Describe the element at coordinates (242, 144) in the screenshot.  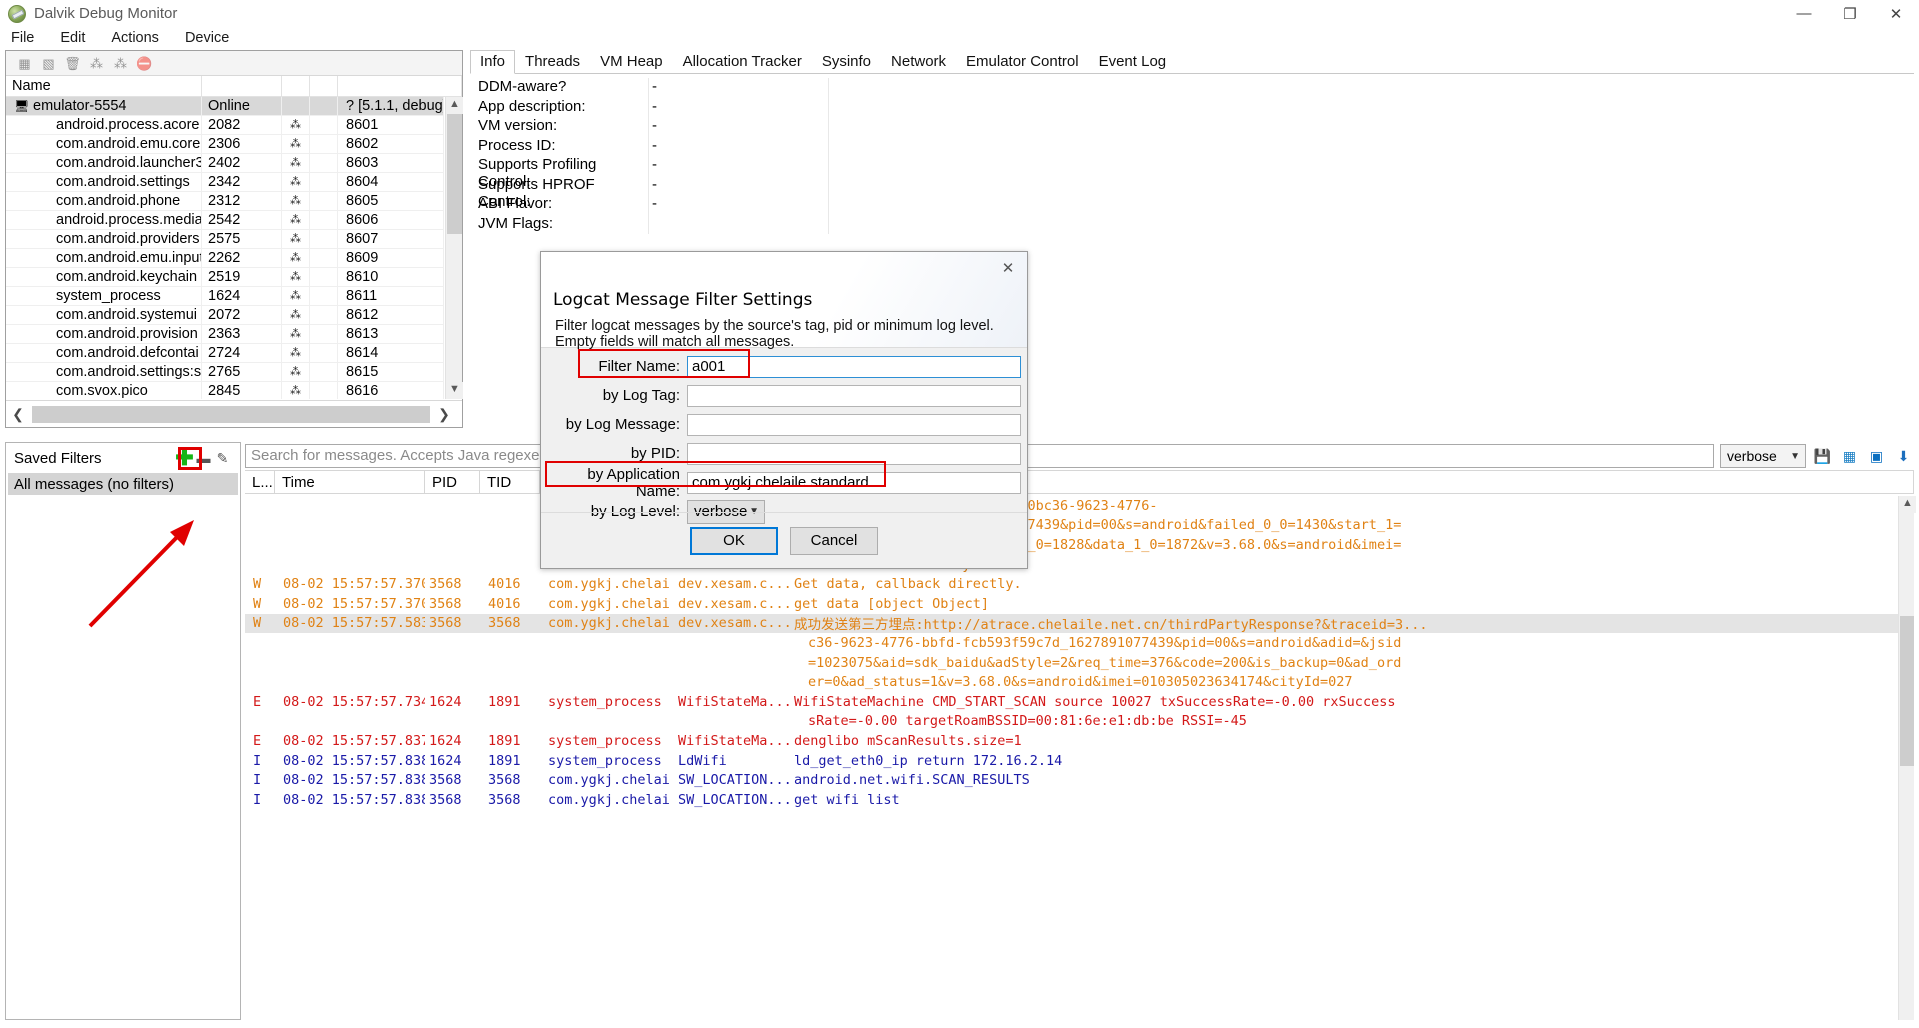
I see `device-pid: 2306` at that location.